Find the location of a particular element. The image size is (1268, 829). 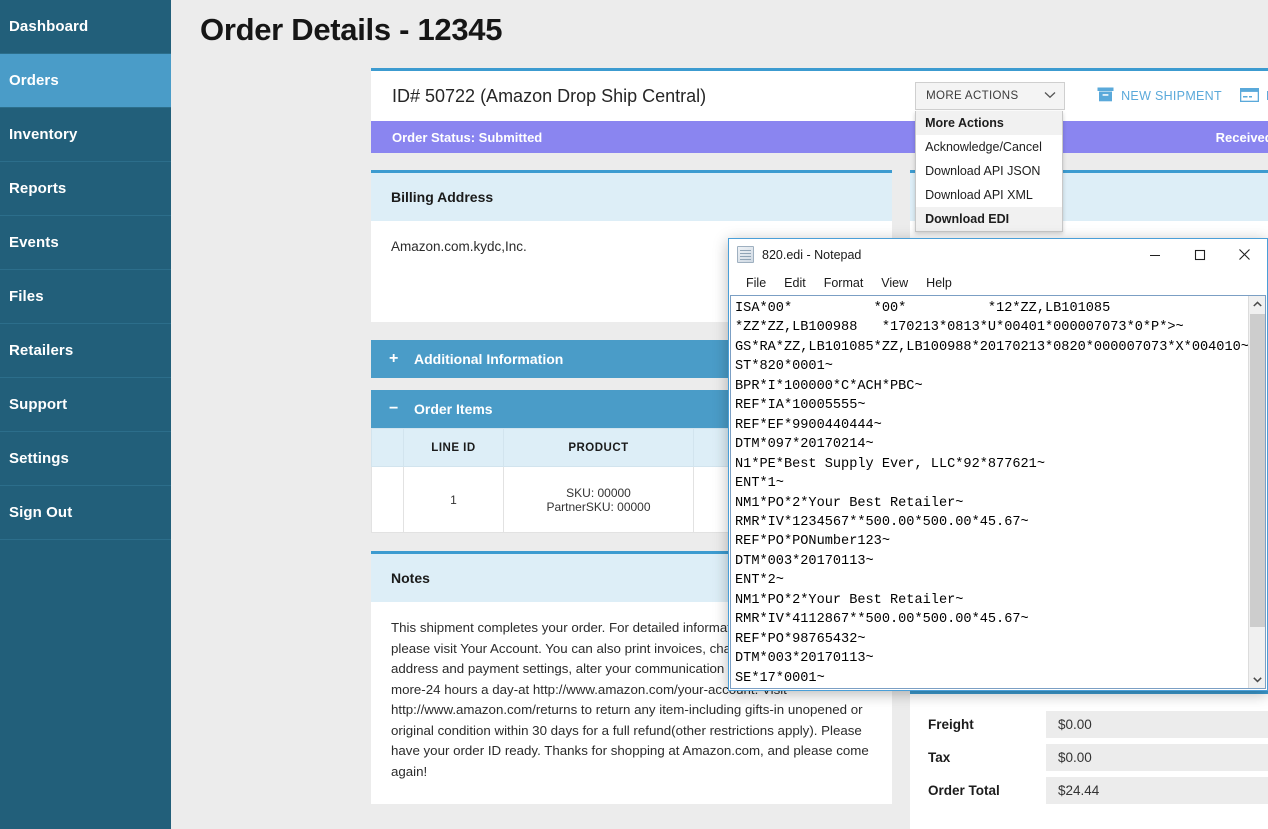

additional-information-label: Additional Information is located at coordinates (489, 359).